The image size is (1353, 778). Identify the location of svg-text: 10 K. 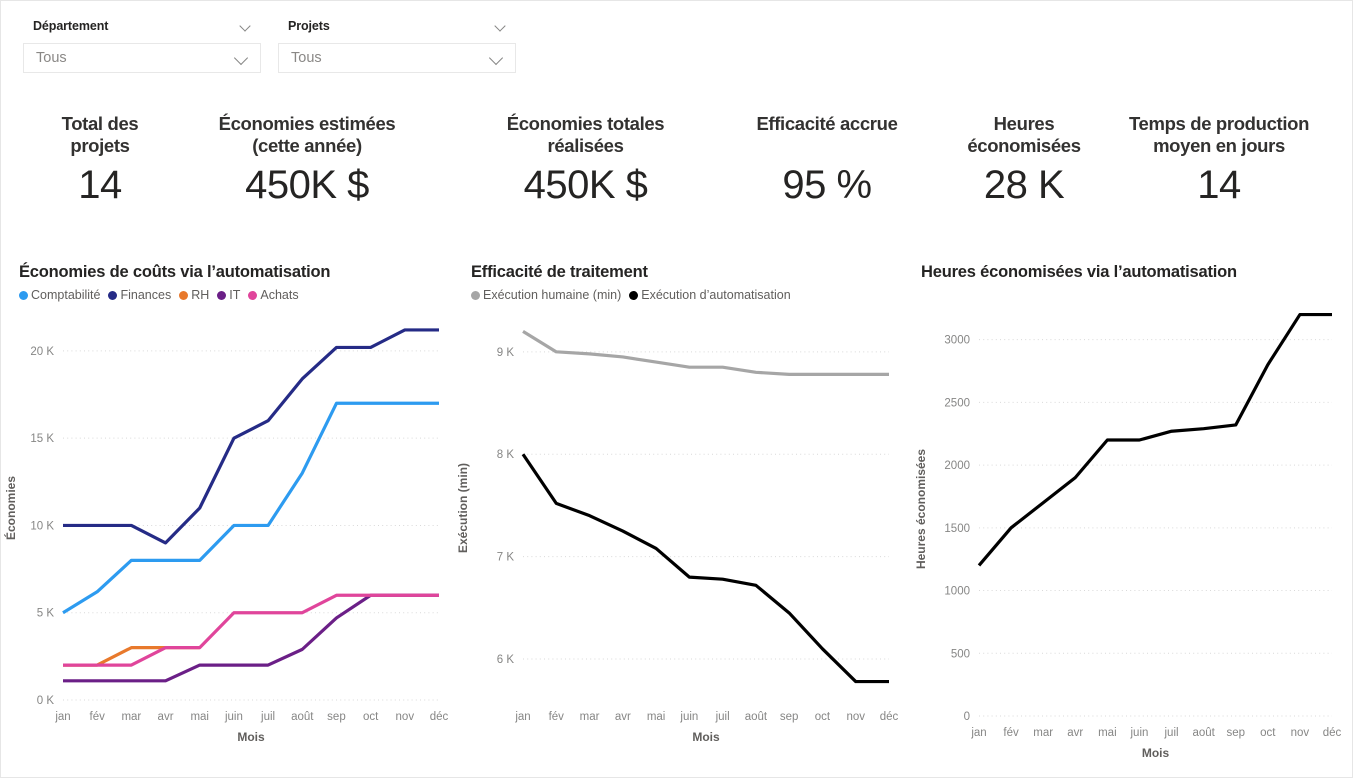
(42, 526).